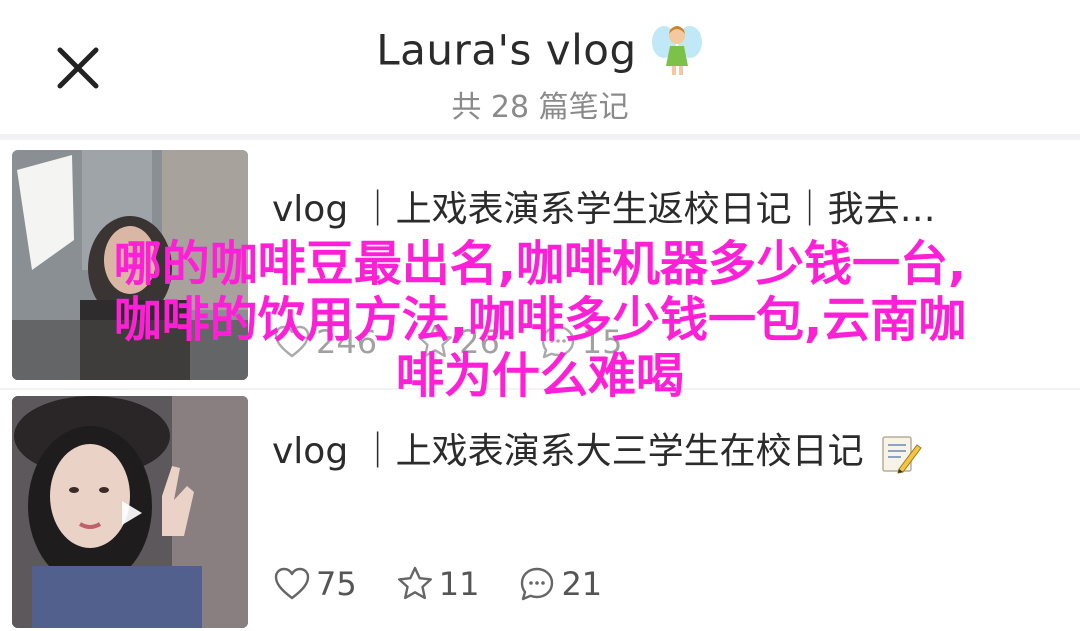 This screenshot has width=1080, height=631. I want to click on star-button: 11, so click(437, 584).